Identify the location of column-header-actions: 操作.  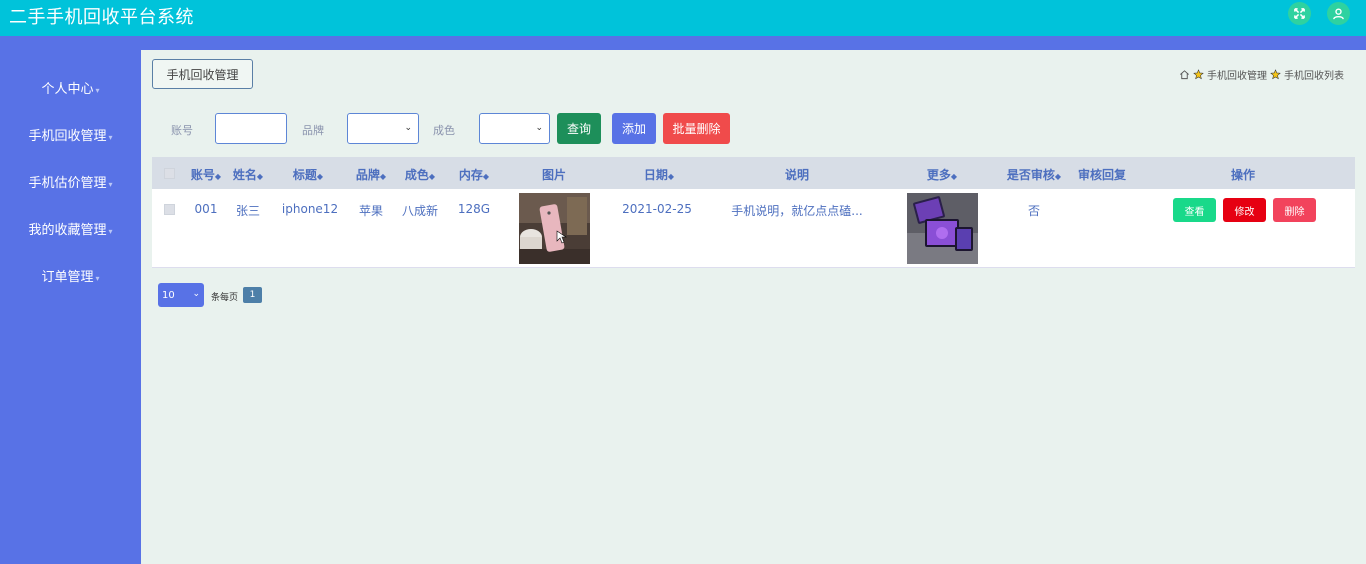
(1242, 175).